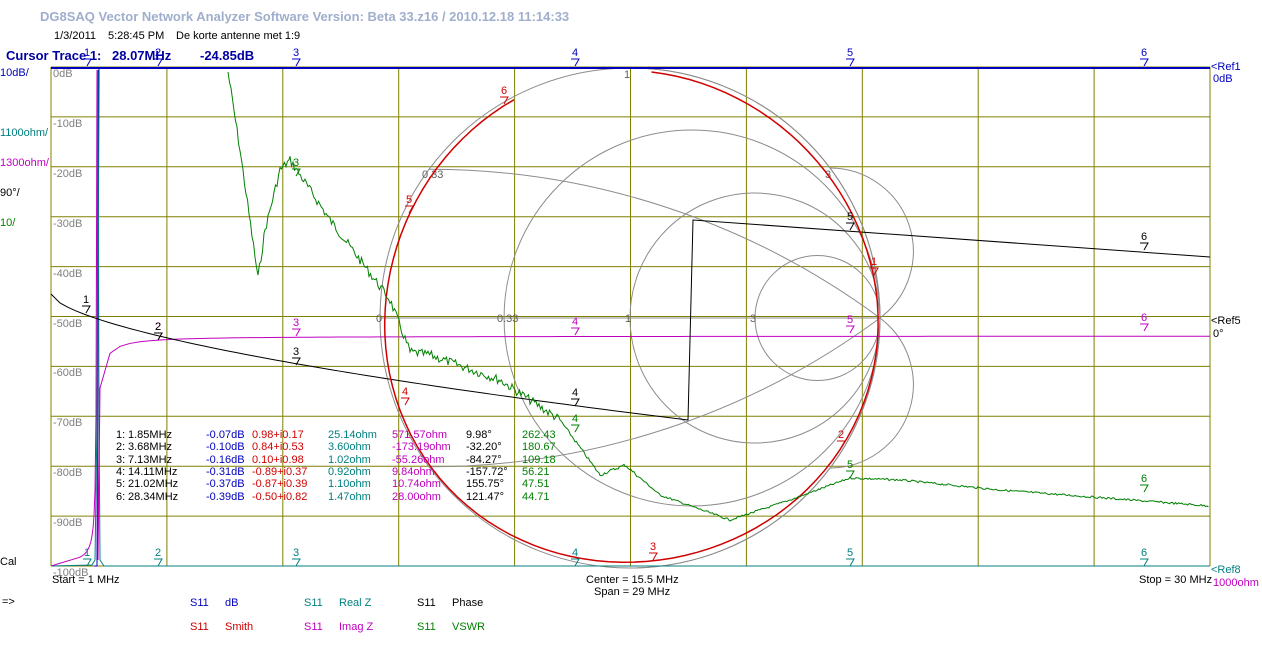  Describe the element at coordinates (352, 435) in the screenshot. I see `marker-cell-realz: 25.14ohm` at that location.